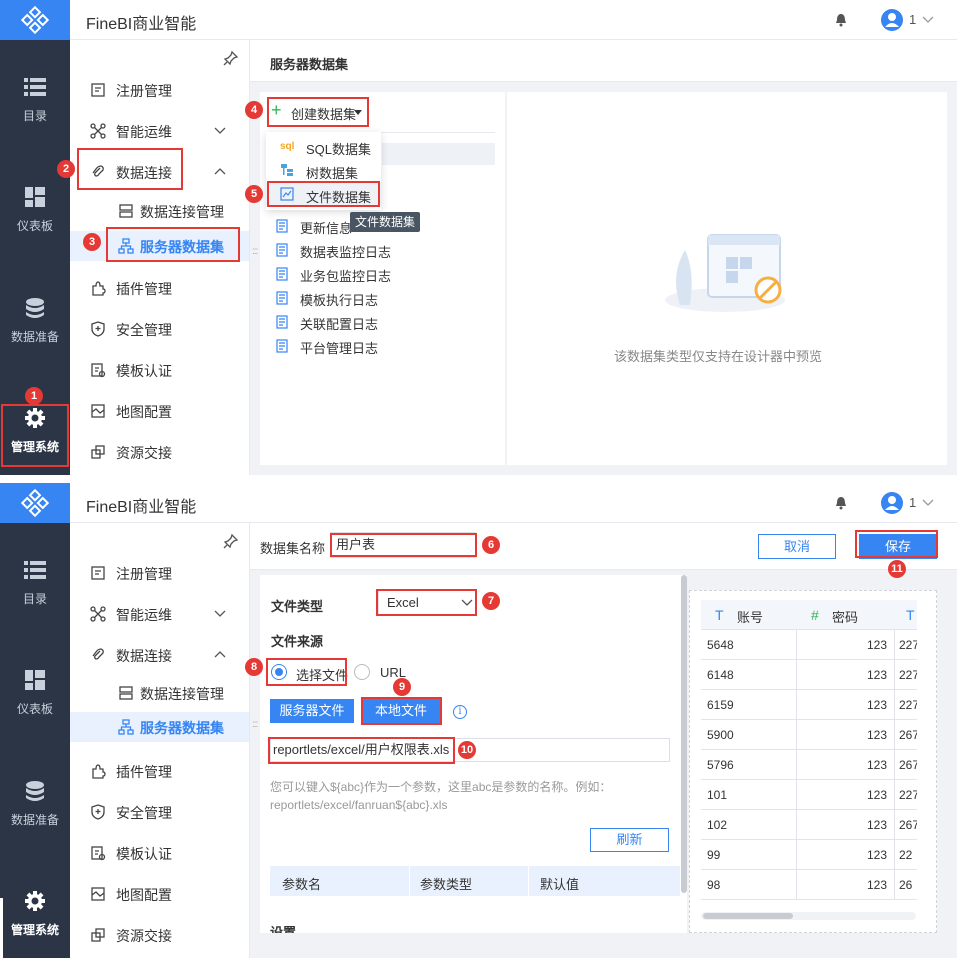 The width and height of the screenshot is (957, 958). I want to click on info-icon: i, so click(460, 712).